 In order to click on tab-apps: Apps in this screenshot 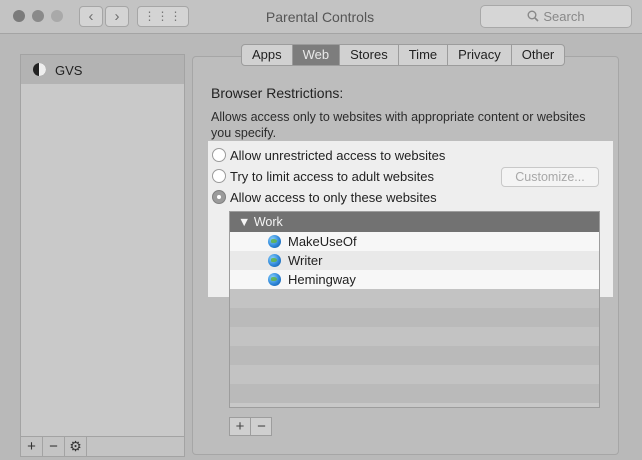, I will do `click(267, 55)`.